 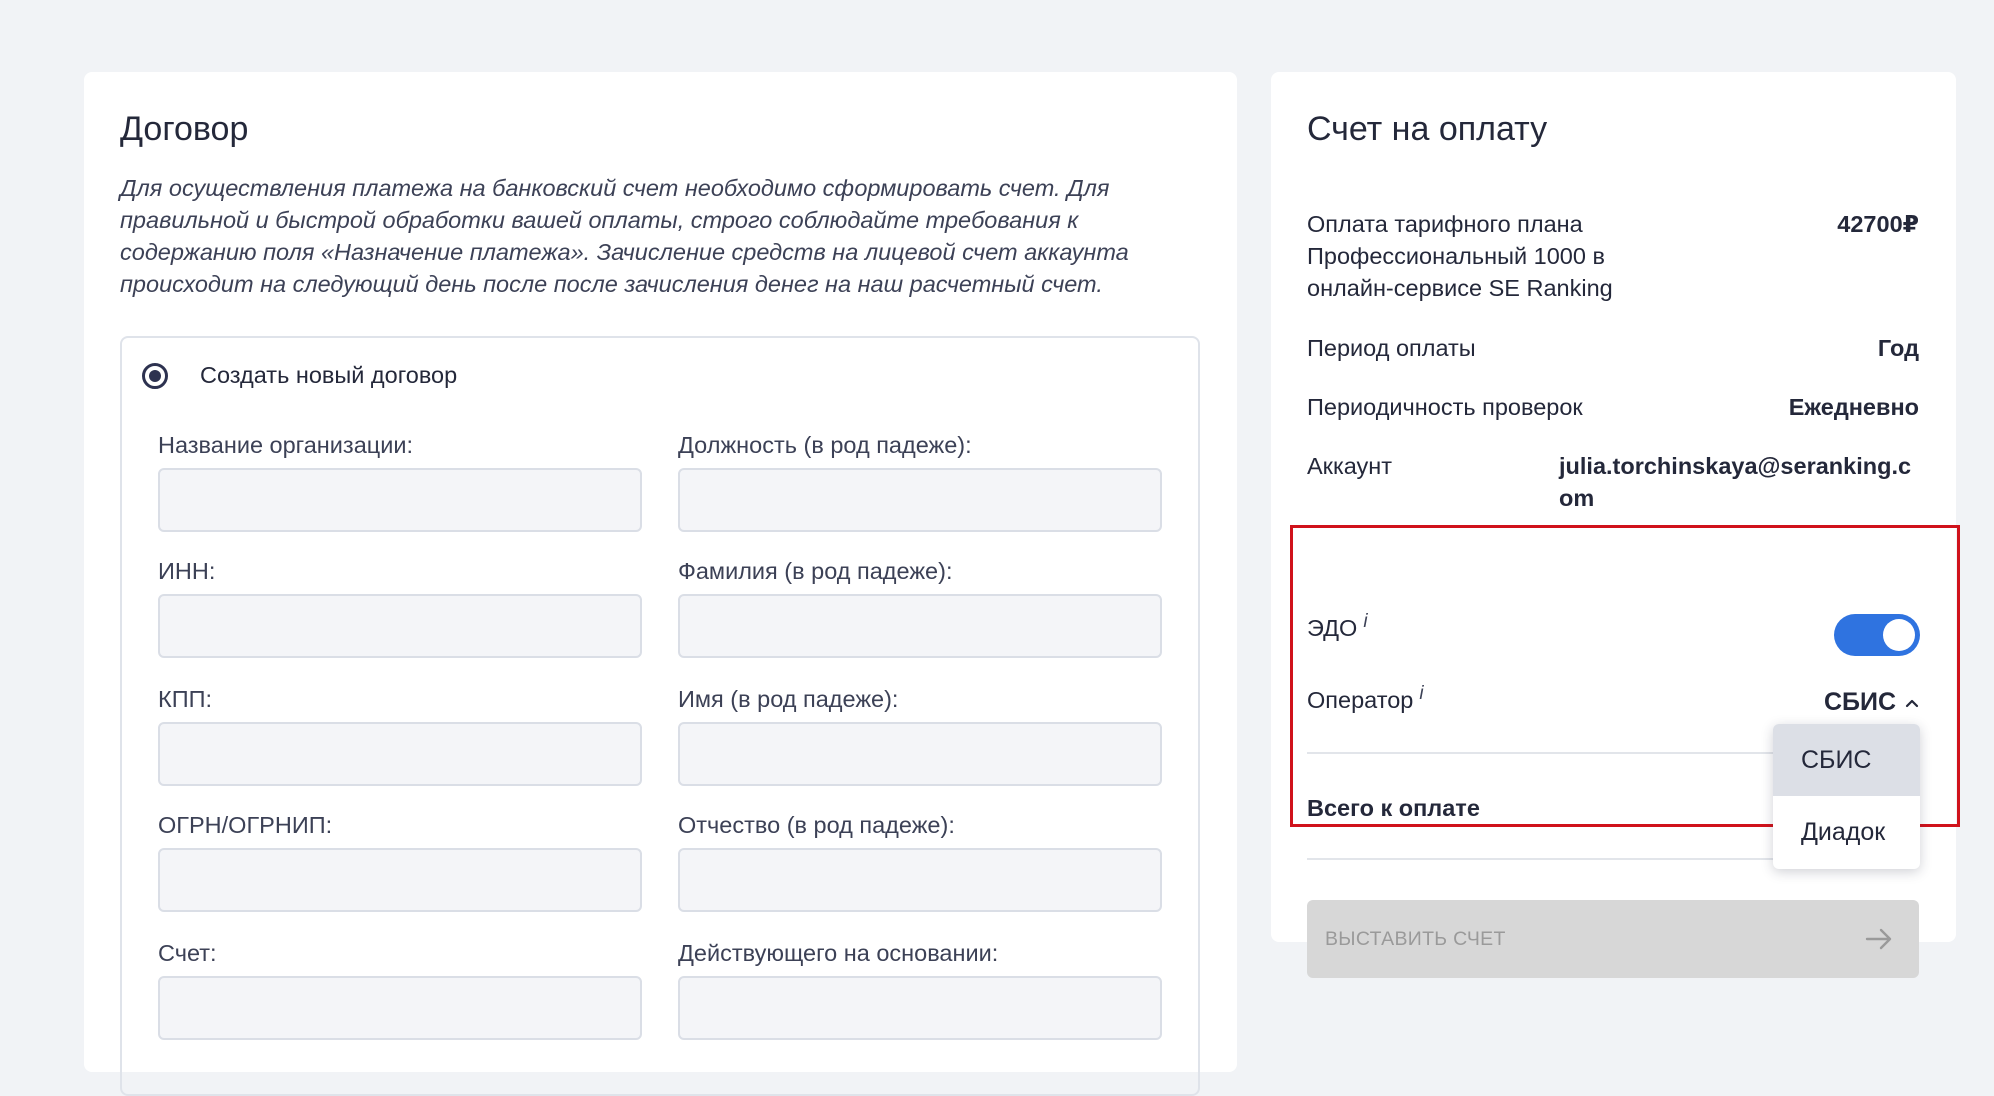 I want to click on frequency-label: Периодичность проверок, so click(x=1445, y=407).